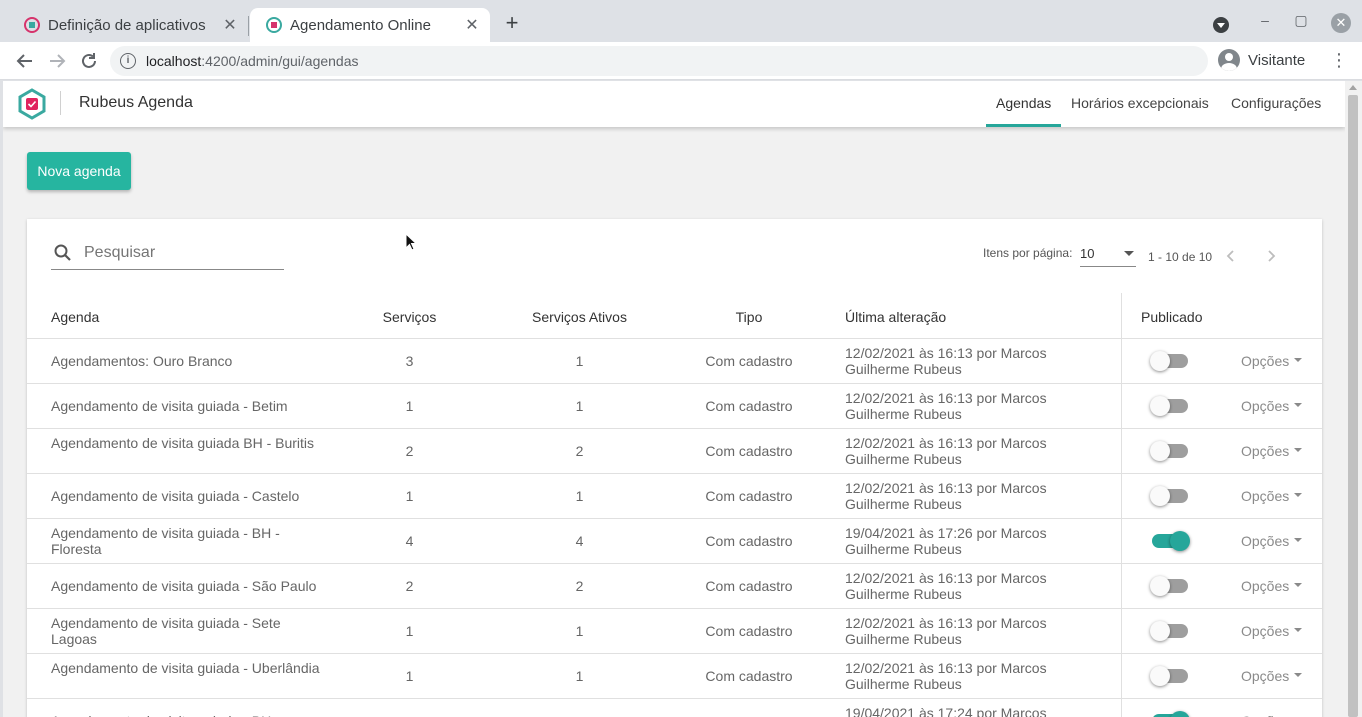  Describe the element at coordinates (895, 317) in the screenshot. I see `header-ultima-alteracao: Última alteração` at that location.